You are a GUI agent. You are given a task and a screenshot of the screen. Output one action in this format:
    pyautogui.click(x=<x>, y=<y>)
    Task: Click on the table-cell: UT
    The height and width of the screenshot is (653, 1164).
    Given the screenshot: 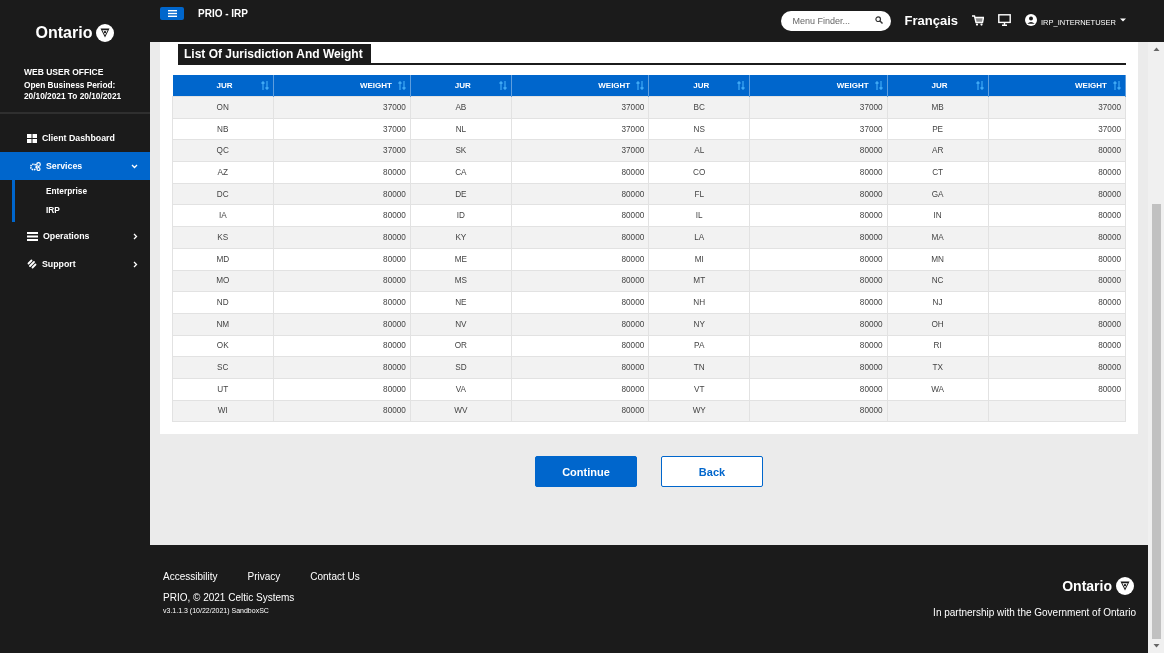 What is the action you would take?
    pyautogui.click(x=222, y=389)
    